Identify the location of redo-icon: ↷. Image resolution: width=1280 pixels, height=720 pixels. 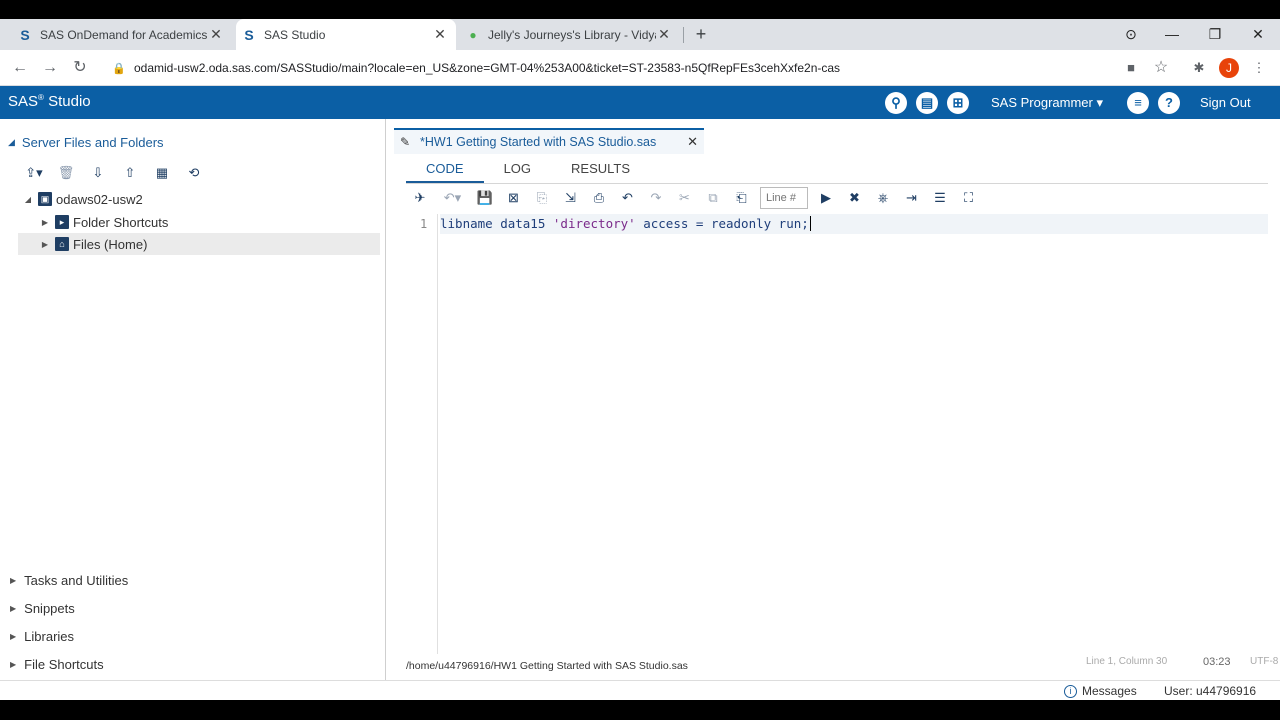
(656, 198).